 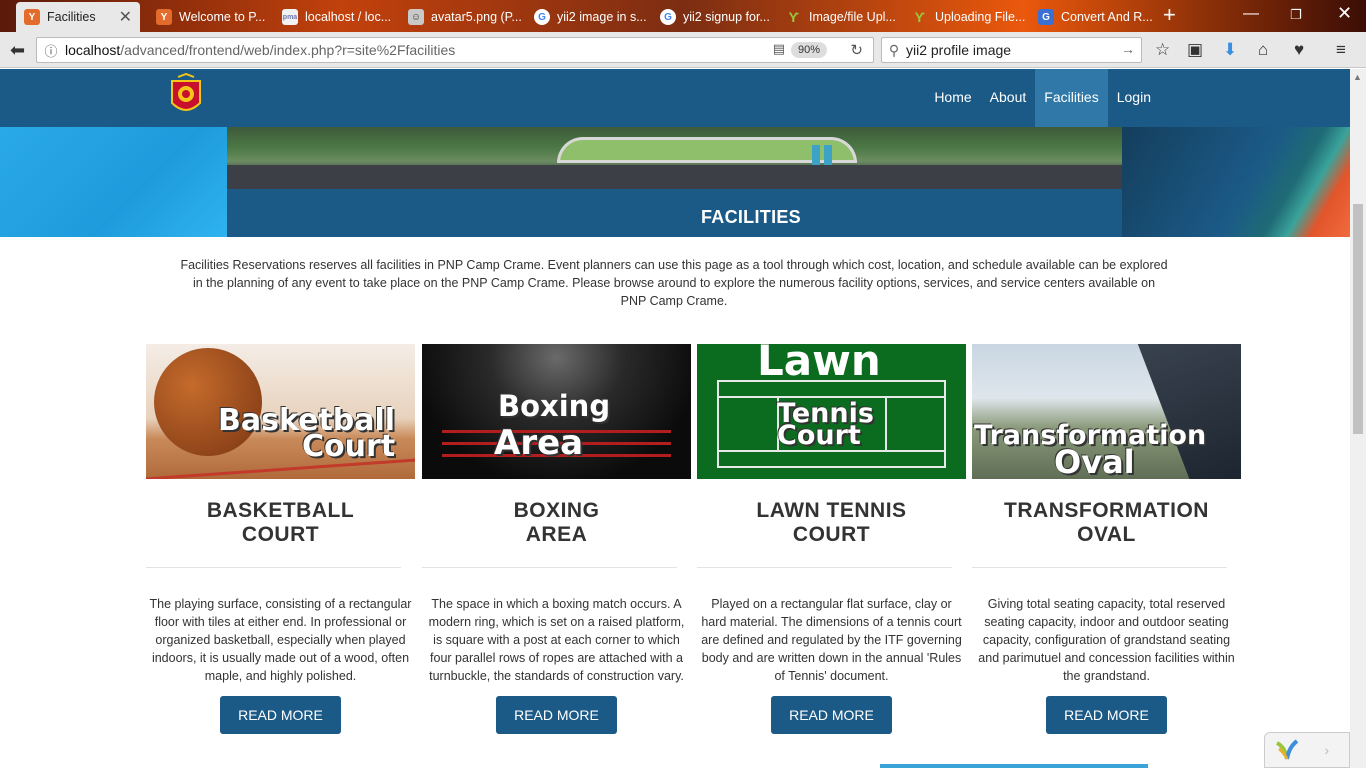 I want to click on avatar-icon: ☺, so click(x=416, y=17).